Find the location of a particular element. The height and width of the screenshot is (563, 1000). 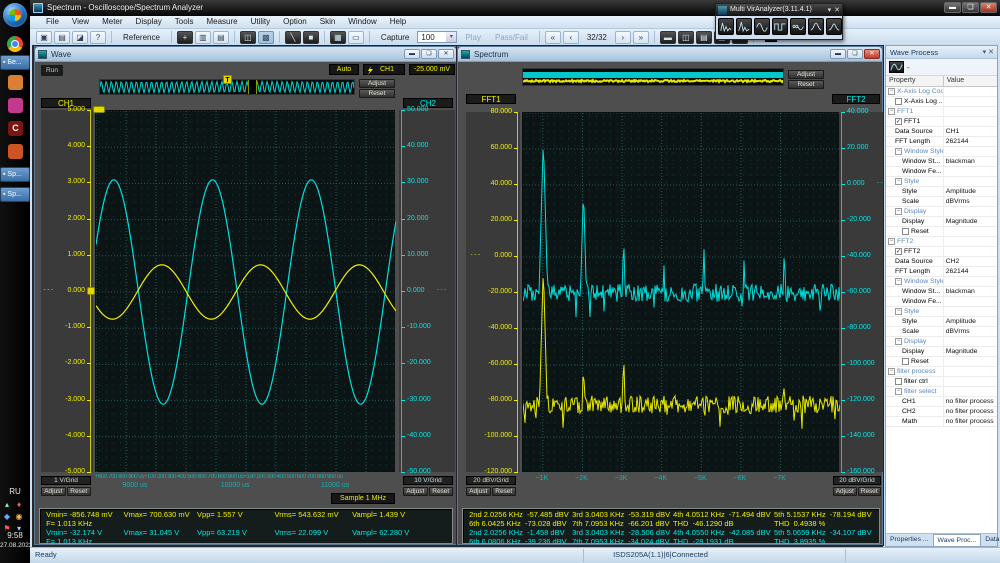

wave-close-button: ✕ is located at coordinates (446, 54).